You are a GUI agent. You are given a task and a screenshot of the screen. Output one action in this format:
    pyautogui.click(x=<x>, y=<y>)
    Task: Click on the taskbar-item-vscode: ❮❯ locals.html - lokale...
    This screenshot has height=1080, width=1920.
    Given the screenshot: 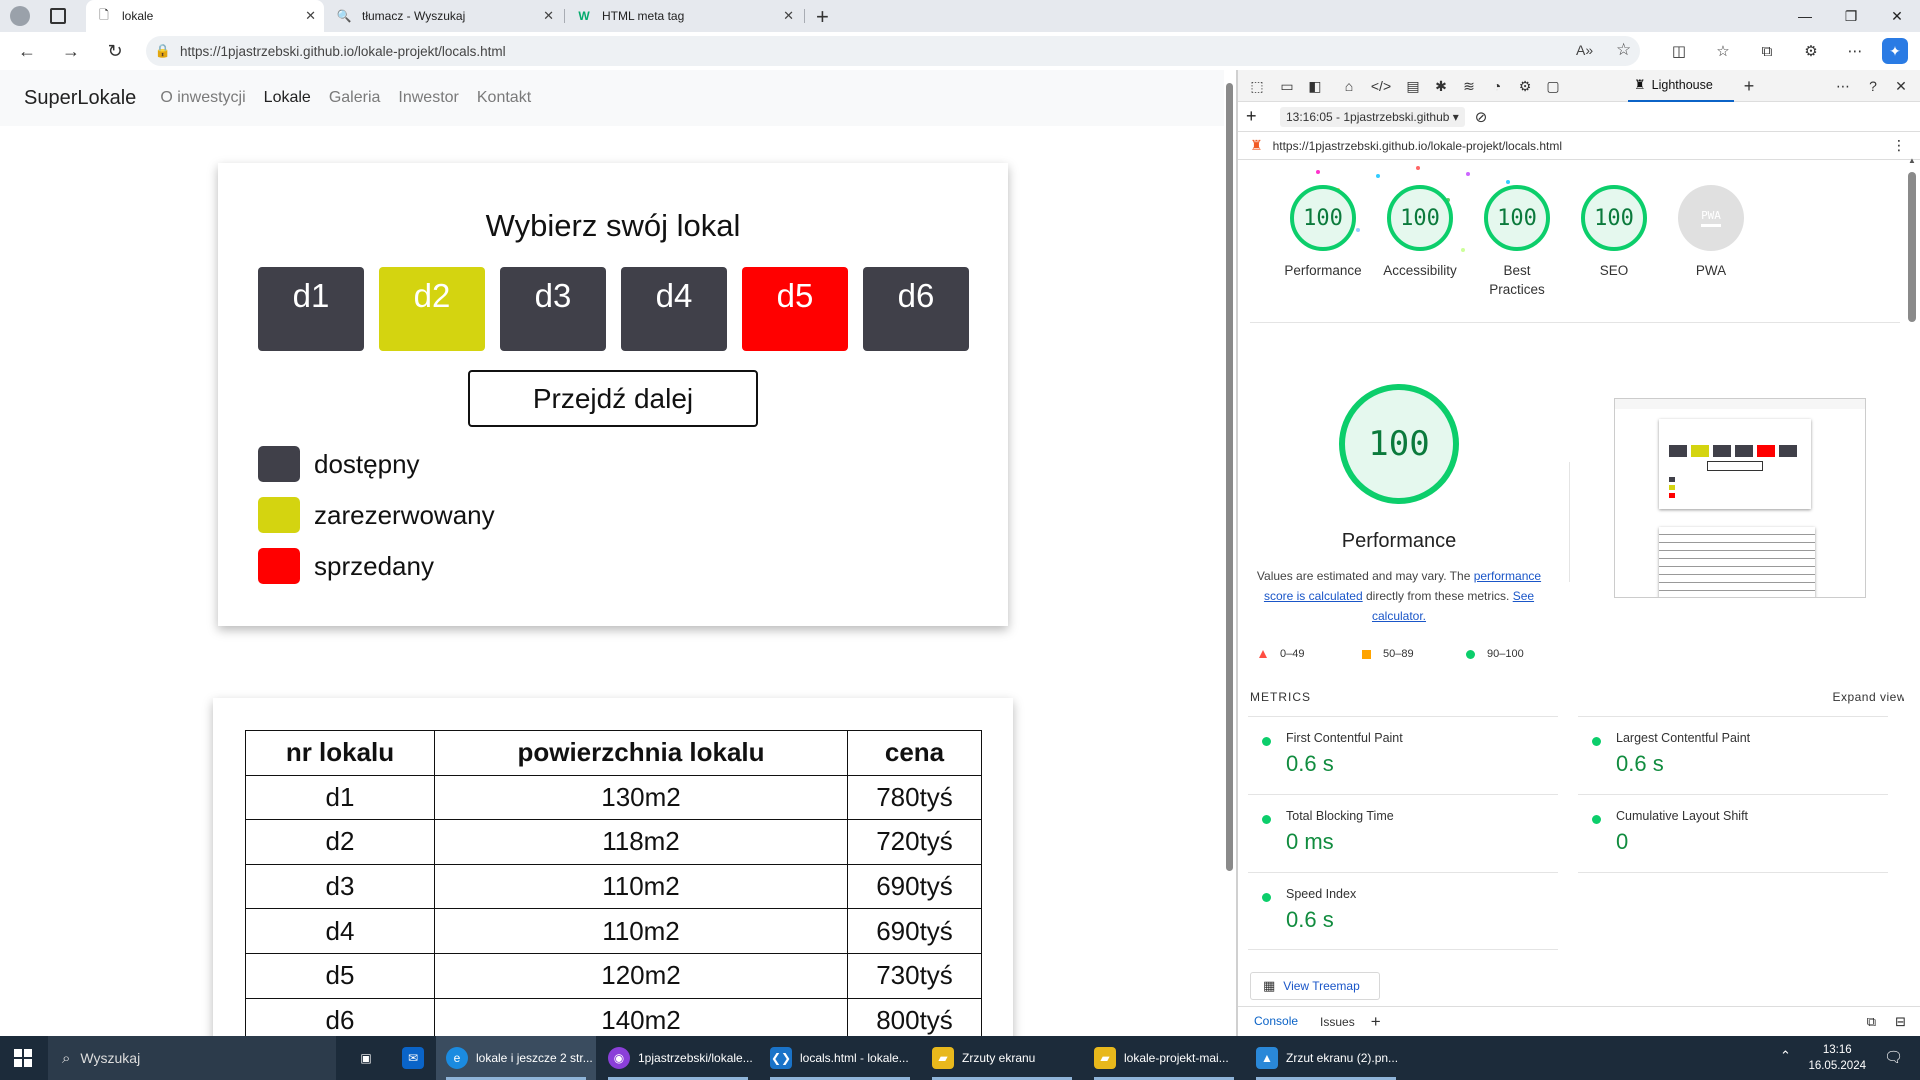 What is the action you would take?
    pyautogui.click(x=840, y=1058)
    